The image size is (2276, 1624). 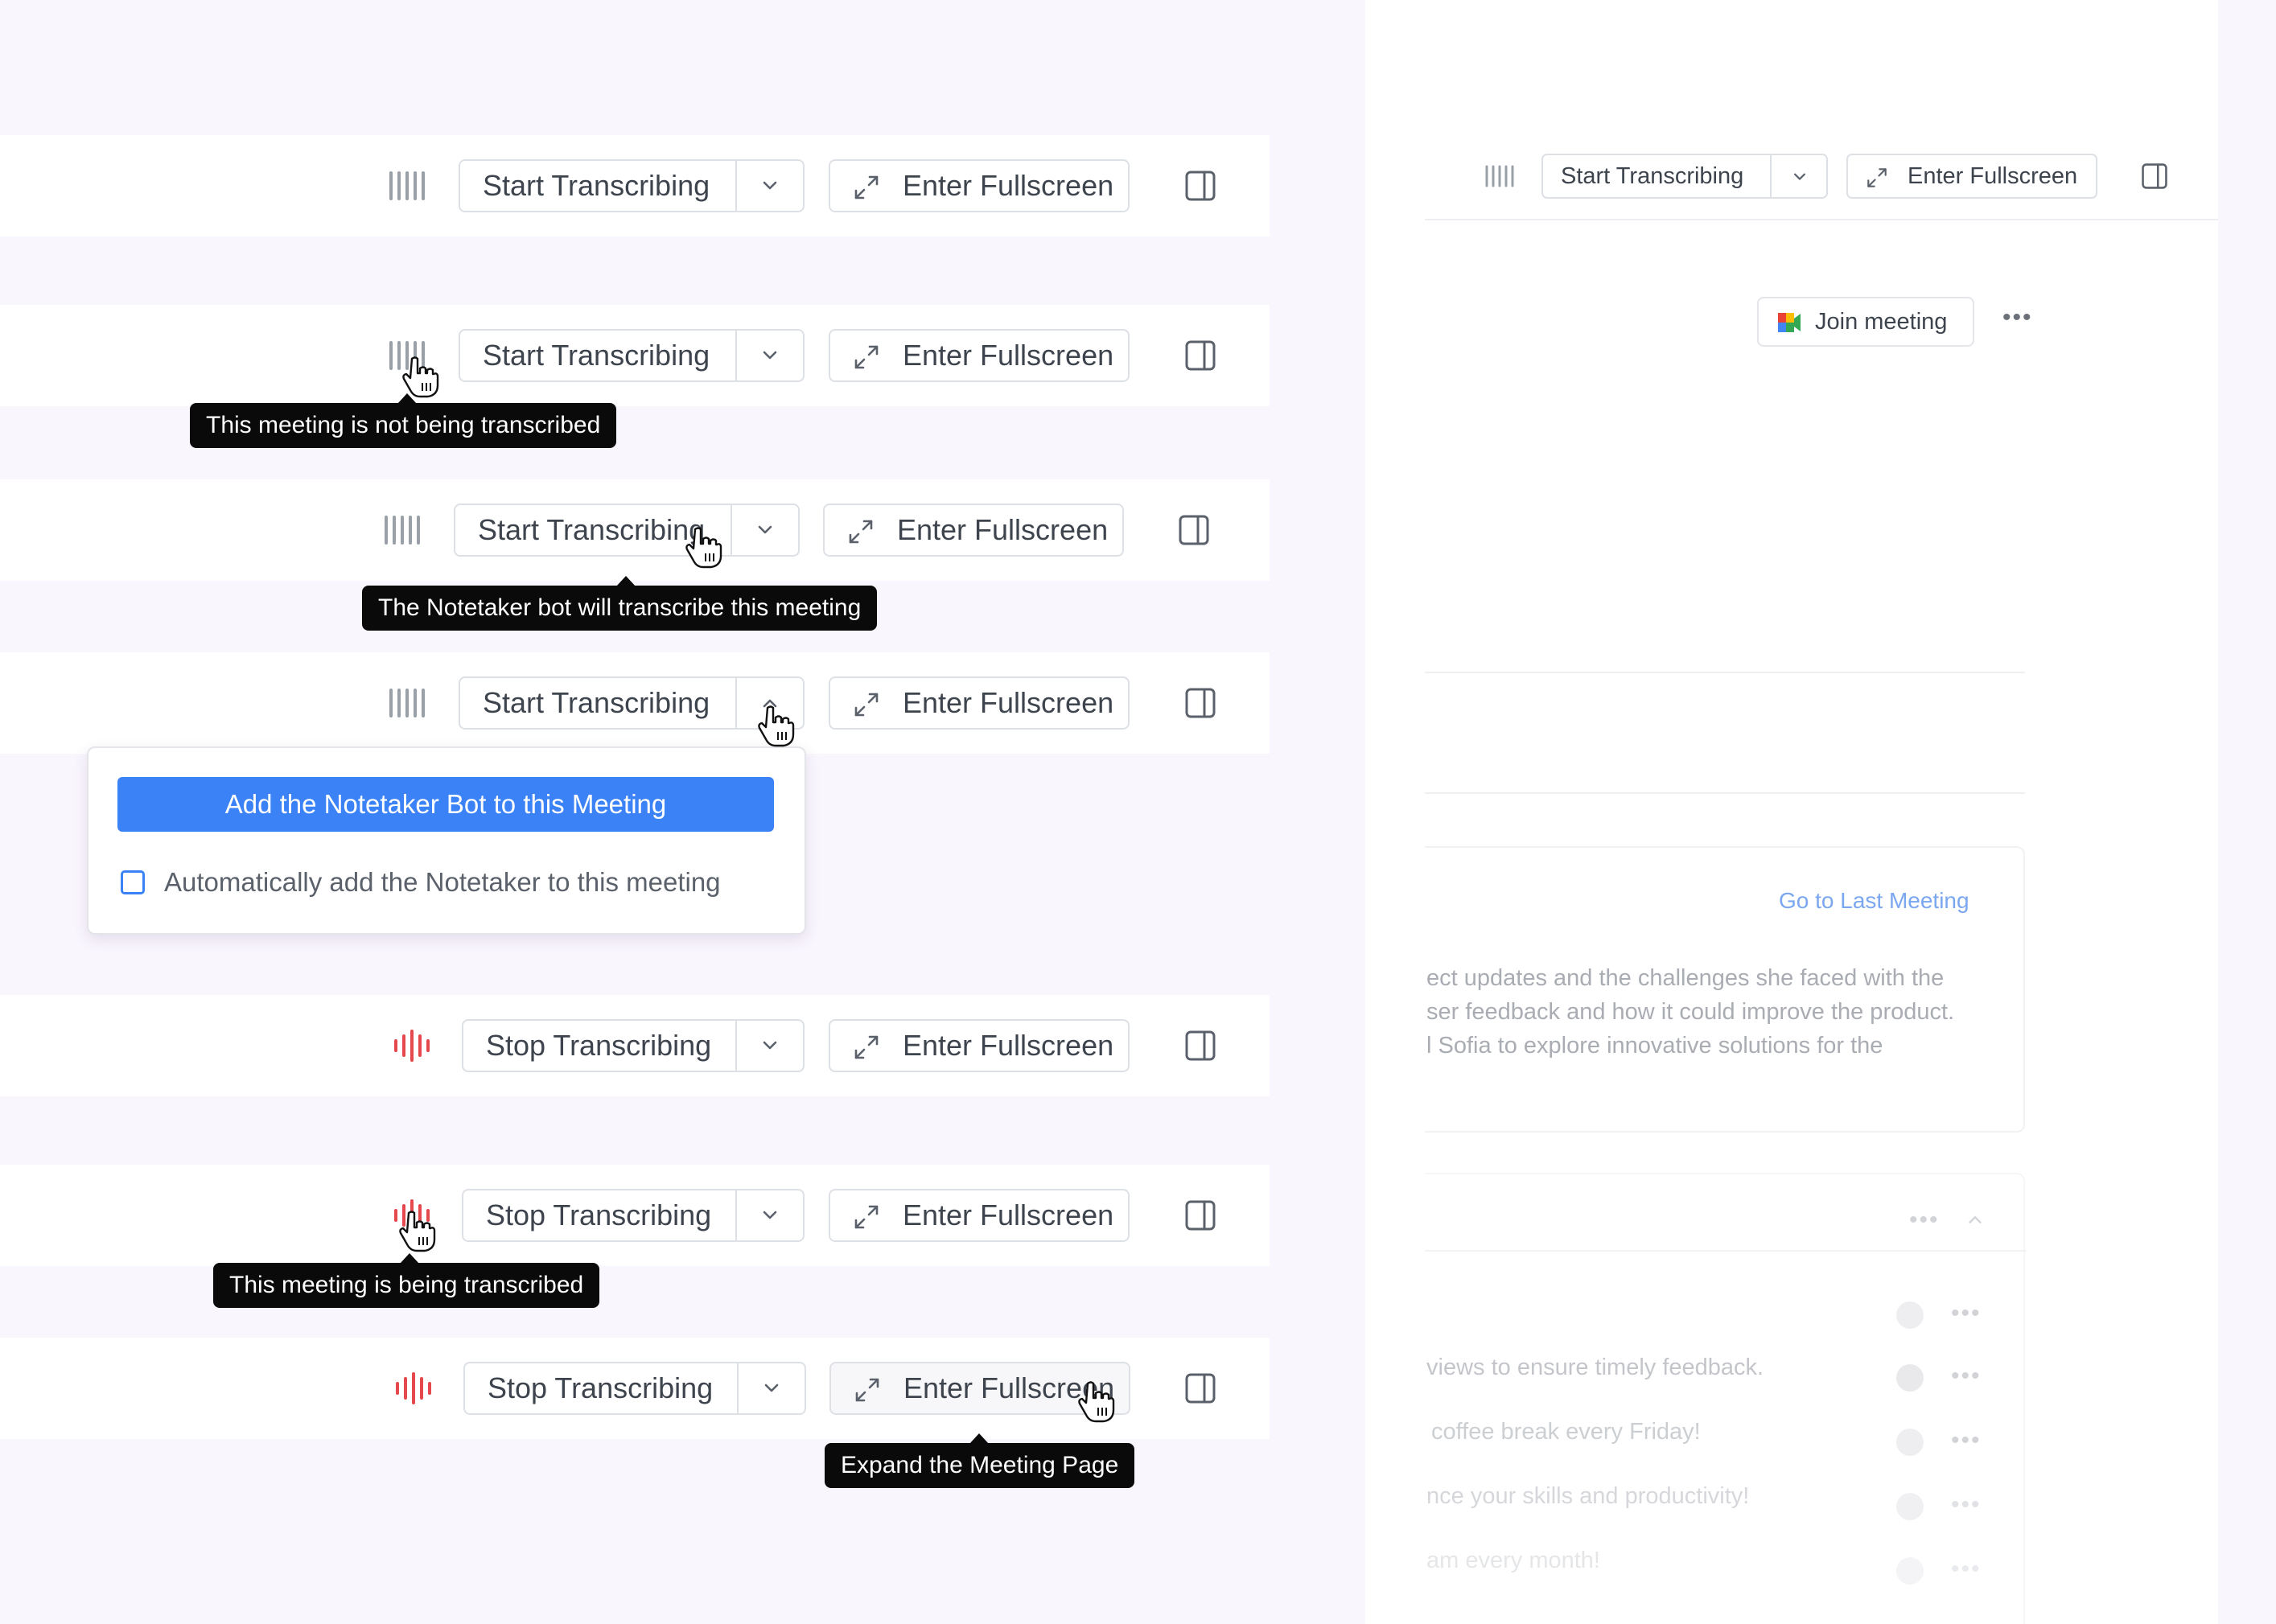 What do you see at coordinates (1874, 901) in the screenshot?
I see `go-to-last-meeting-link: Go to Last Meeting` at bounding box center [1874, 901].